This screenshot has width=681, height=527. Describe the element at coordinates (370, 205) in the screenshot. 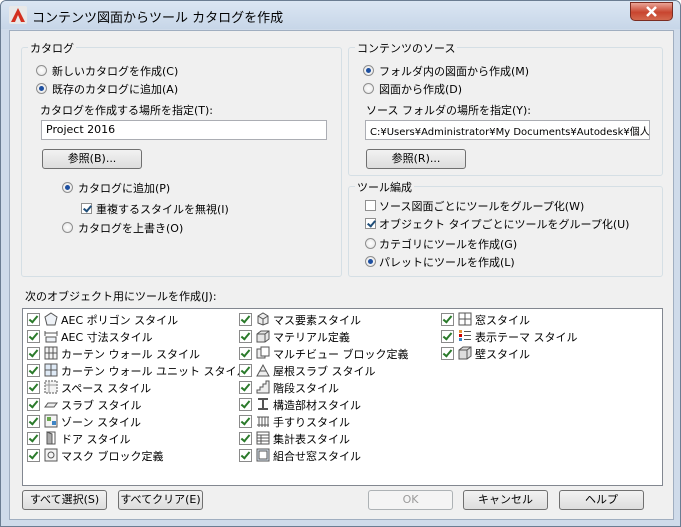

I see `group-by-source-checkbox` at that location.